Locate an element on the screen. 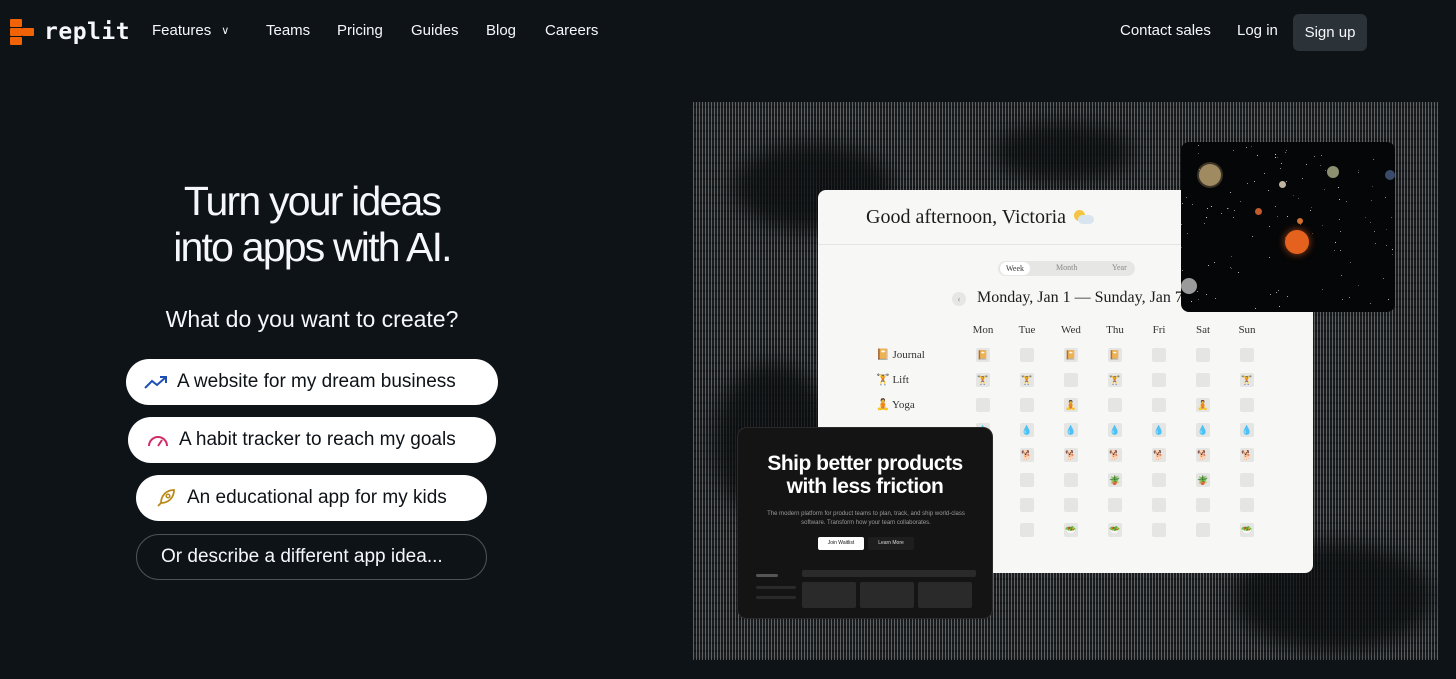 This screenshot has width=1456, height=679. view-year: Year is located at coordinates (1119, 267).